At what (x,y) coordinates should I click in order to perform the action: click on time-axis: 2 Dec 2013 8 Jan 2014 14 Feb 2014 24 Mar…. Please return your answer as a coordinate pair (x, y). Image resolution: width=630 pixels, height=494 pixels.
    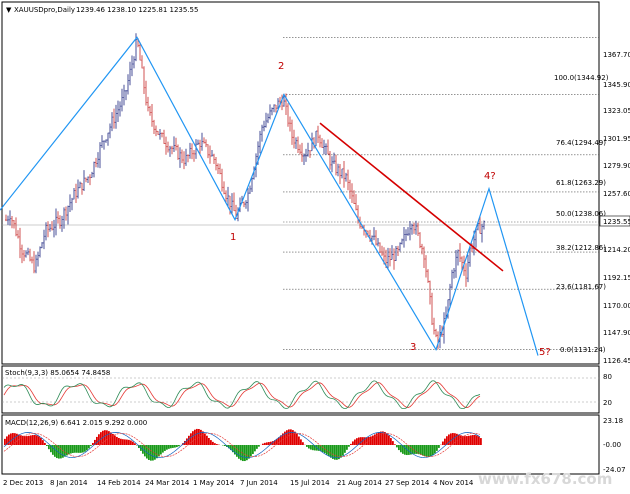
    Looking at the image, I should click on (238, 483).